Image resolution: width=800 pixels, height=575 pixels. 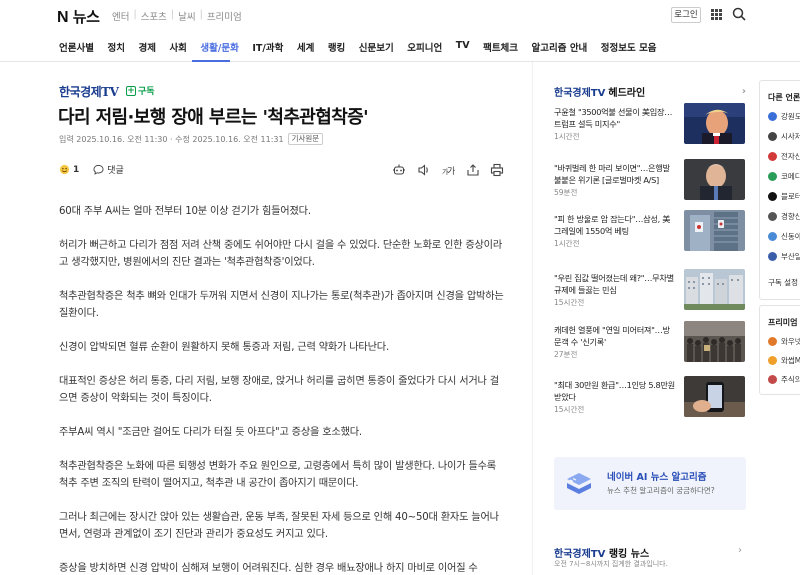 I want to click on premium-name: 와우넷, so click(x=790, y=341).